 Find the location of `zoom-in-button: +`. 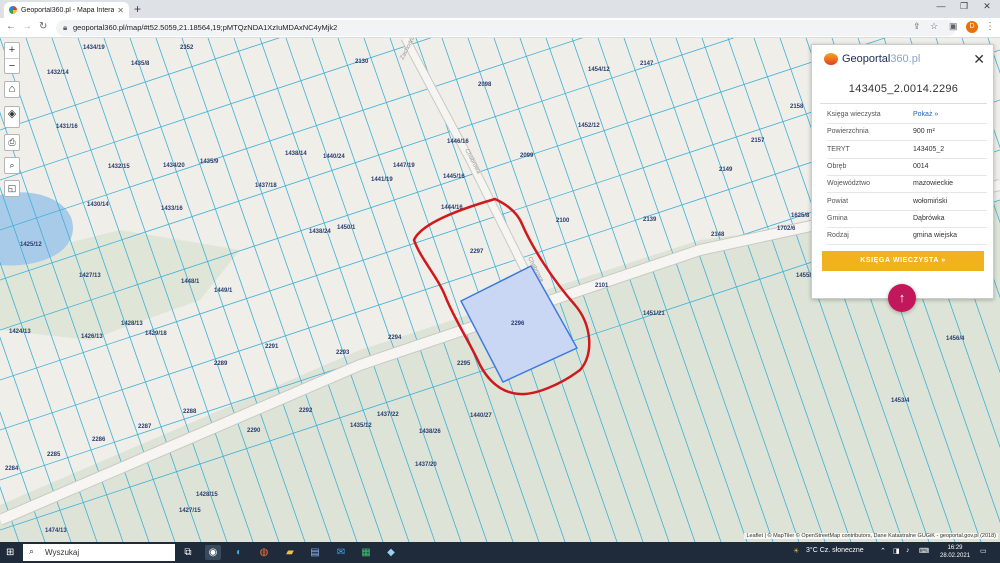

zoom-in-button: + is located at coordinates (12, 51).